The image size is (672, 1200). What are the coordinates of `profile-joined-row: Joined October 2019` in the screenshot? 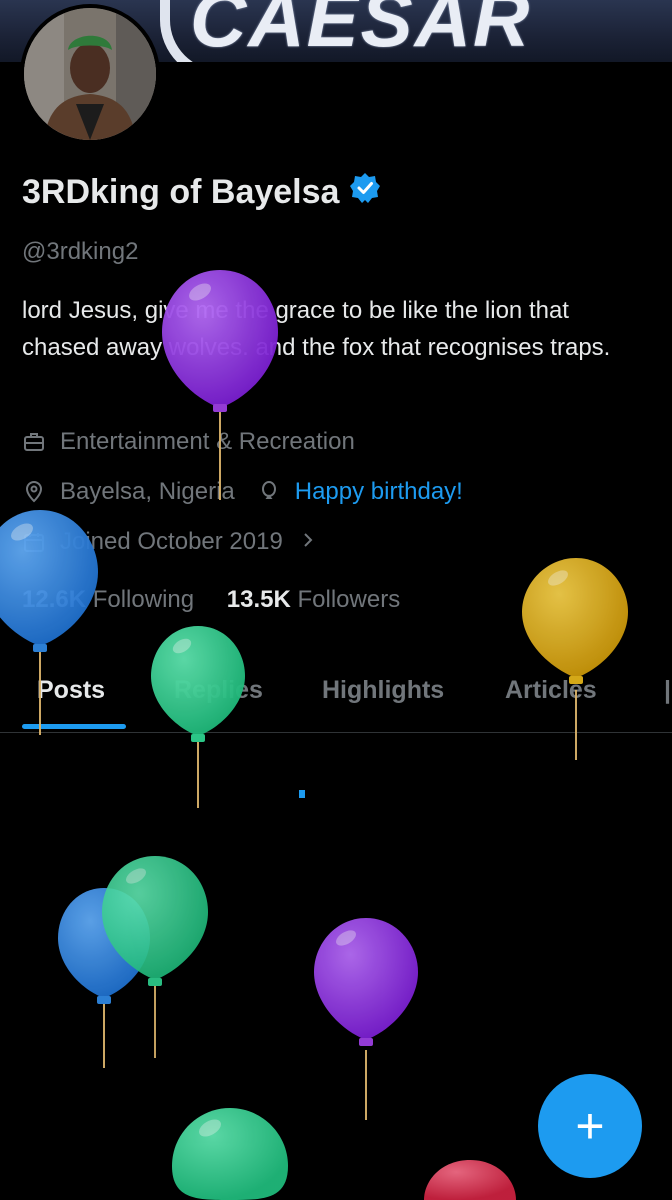 It's located at (169, 542).